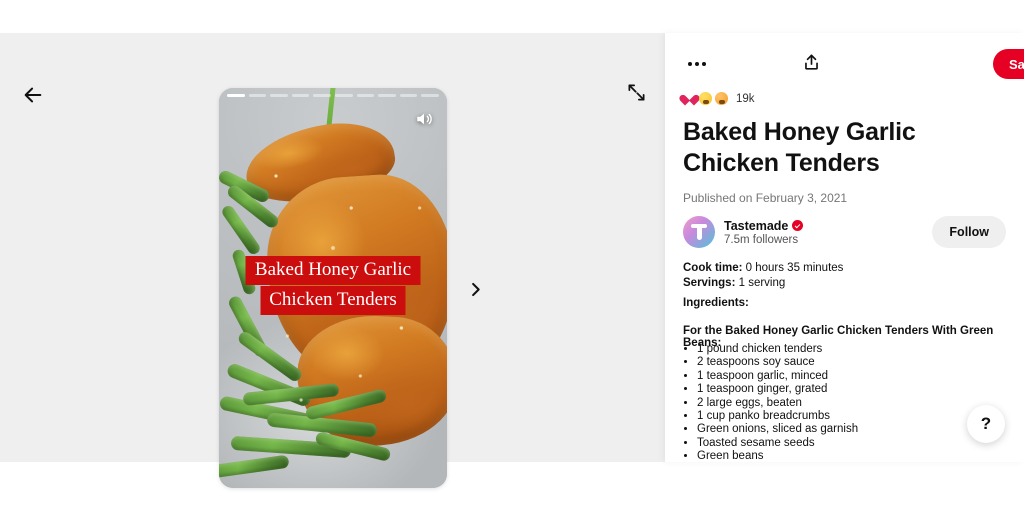 This screenshot has height=512, width=1024. I want to click on expand-fullscreen-icon, so click(636, 92).